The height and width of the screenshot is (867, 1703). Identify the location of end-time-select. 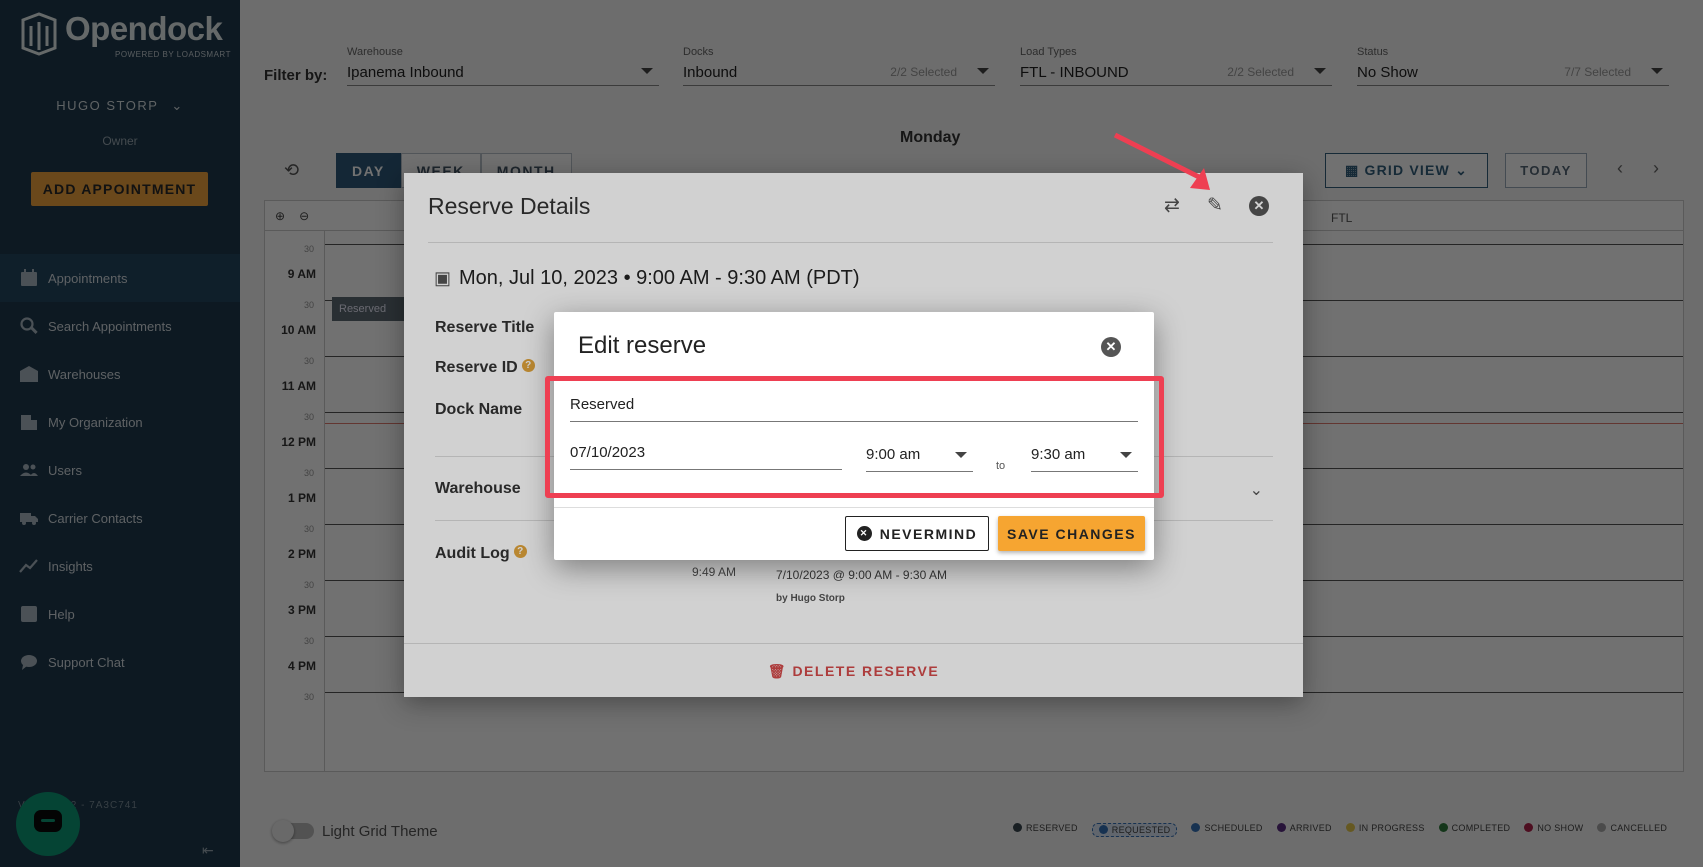
(1084, 459).